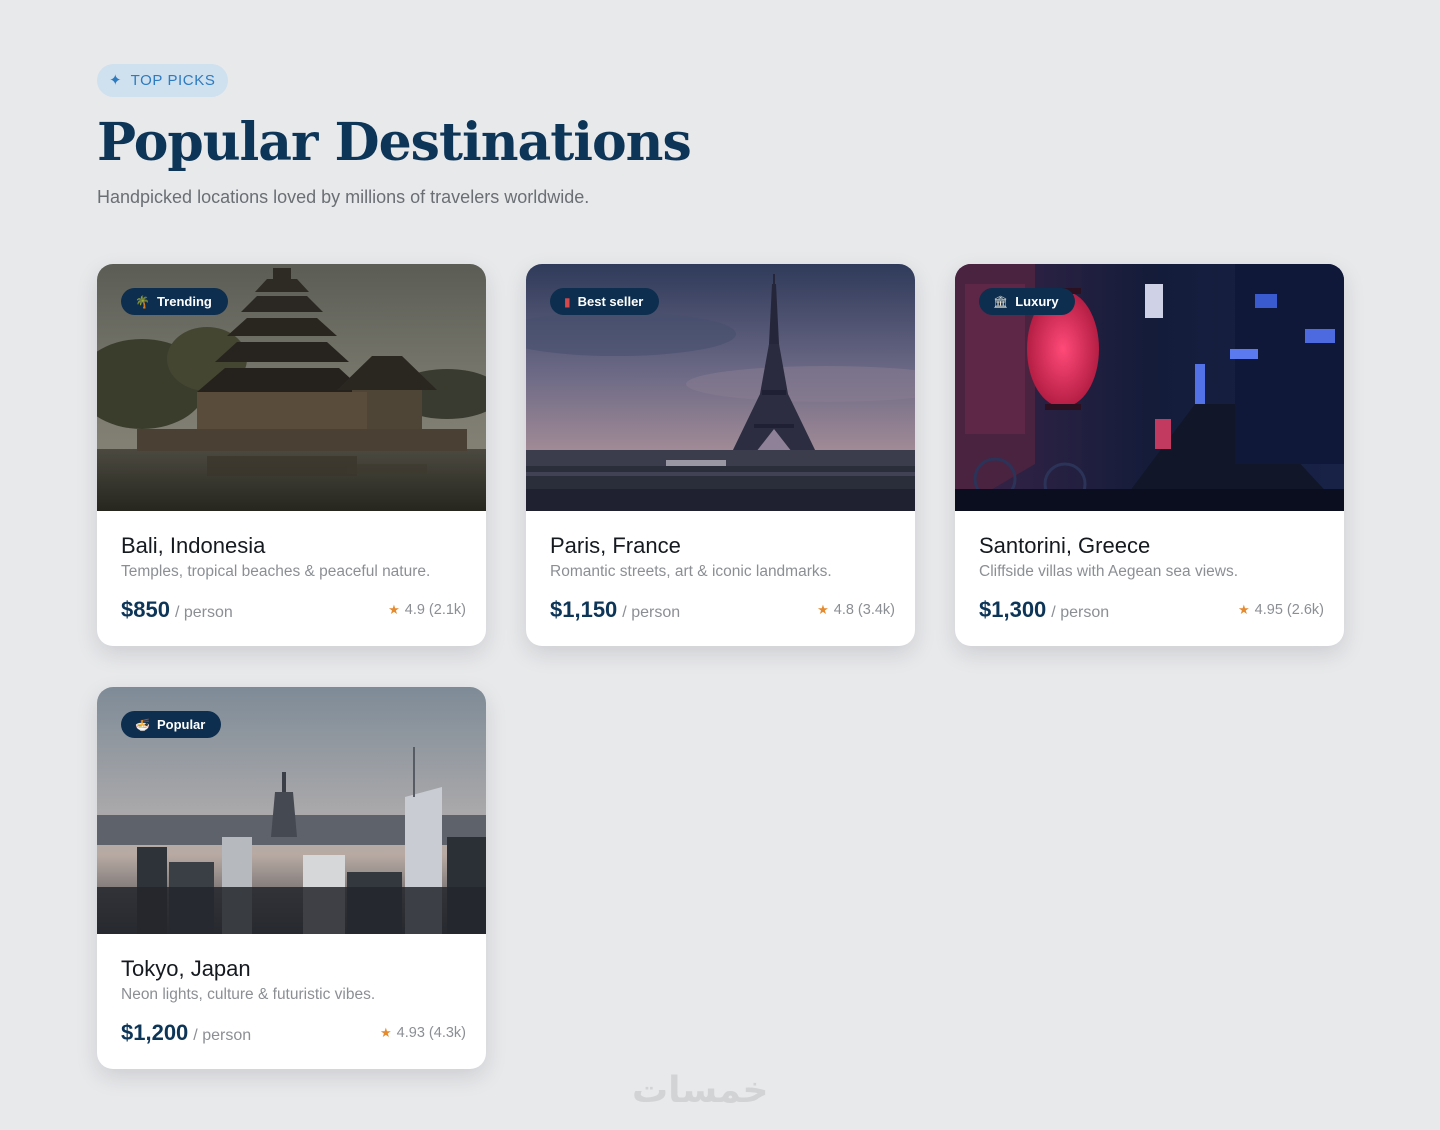 This screenshot has width=1440, height=1130. What do you see at coordinates (186, 968) in the screenshot?
I see `destination-name: Tokyo, Japan` at bounding box center [186, 968].